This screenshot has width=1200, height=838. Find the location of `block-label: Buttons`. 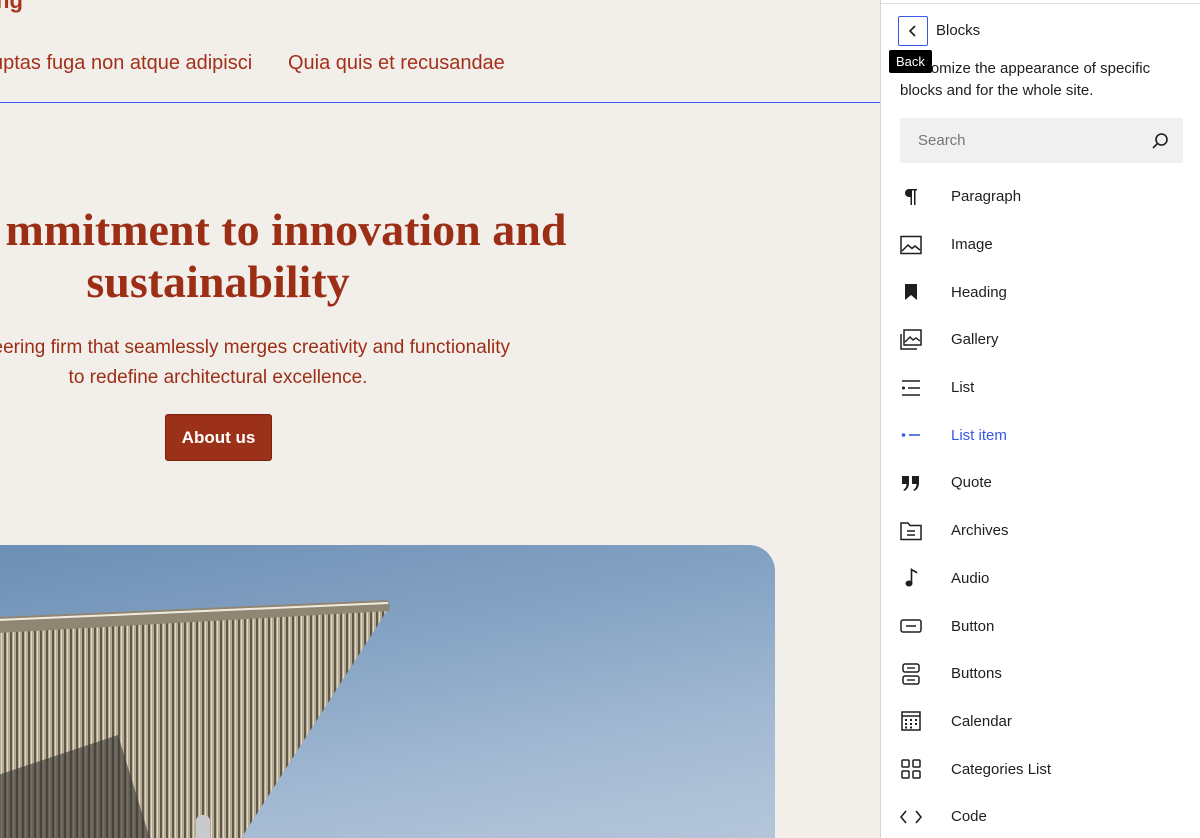

block-label: Buttons is located at coordinates (976, 674).